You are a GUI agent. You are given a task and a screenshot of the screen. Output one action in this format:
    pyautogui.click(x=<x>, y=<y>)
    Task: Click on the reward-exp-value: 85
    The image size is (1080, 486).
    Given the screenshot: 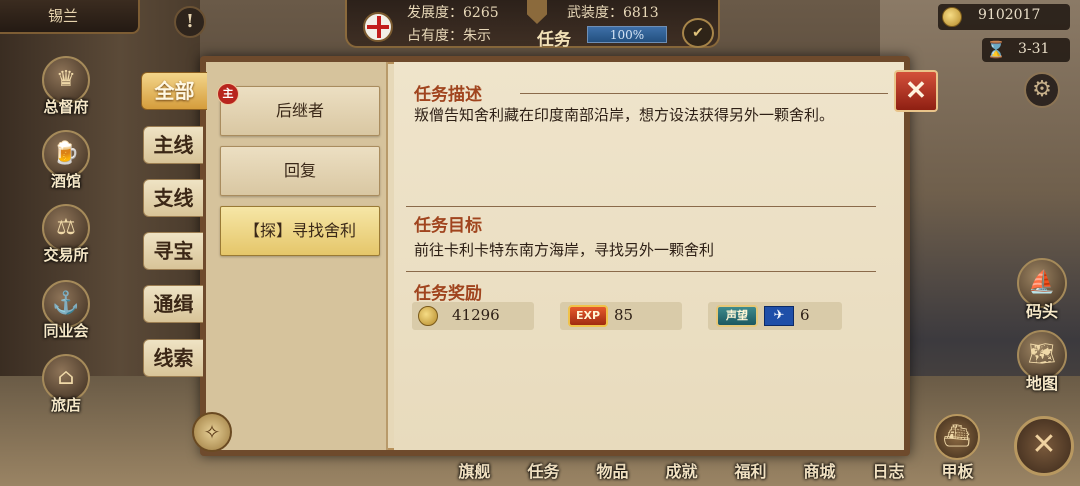 What is the action you would take?
    pyautogui.click(x=624, y=315)
    